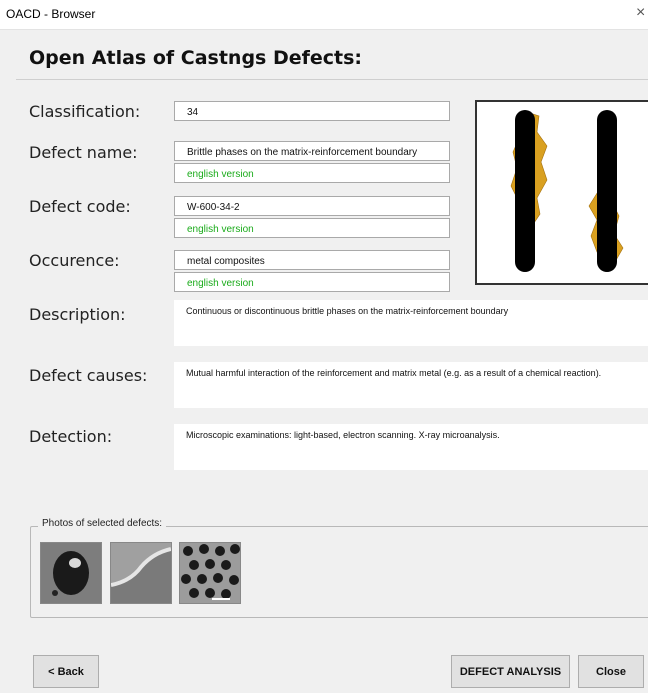 The width and height of the screenshot is (648, 693). I want to click on window-title: OACD - Browser, so click(51, 14).